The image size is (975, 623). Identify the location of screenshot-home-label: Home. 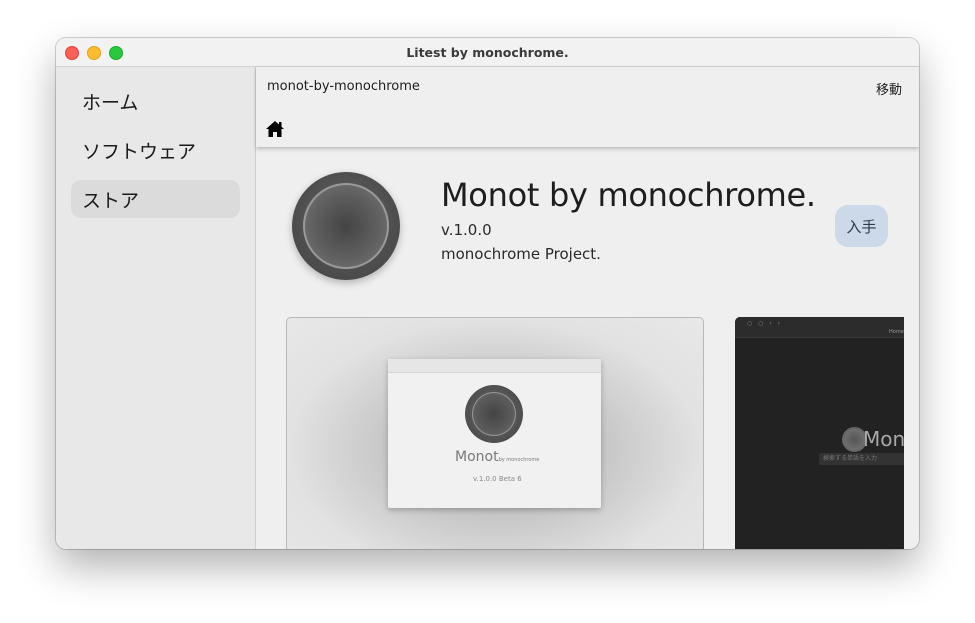
(896, 332).